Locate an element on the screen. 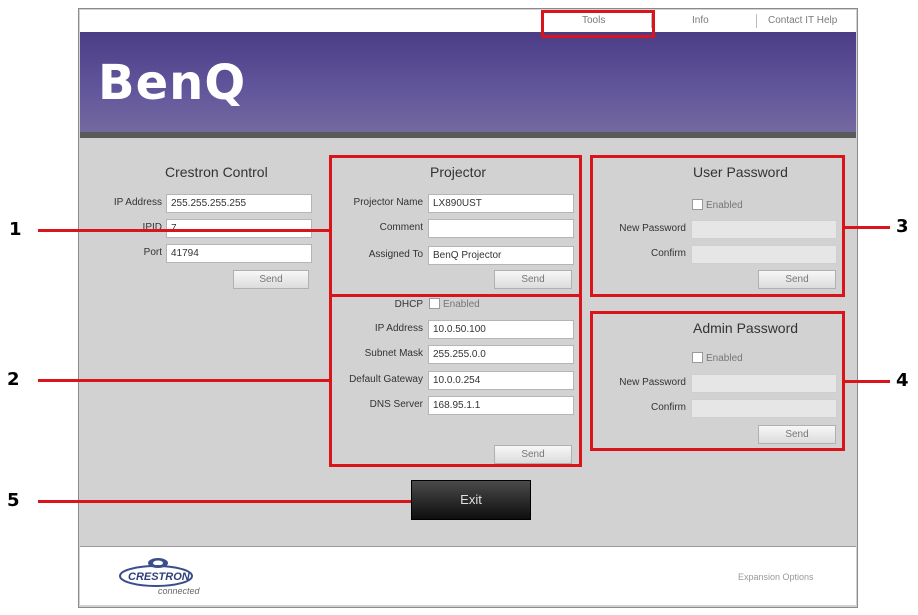 The width and height of the screenshot is (918, 615). nav-separator is located at coordinates (756, 21).